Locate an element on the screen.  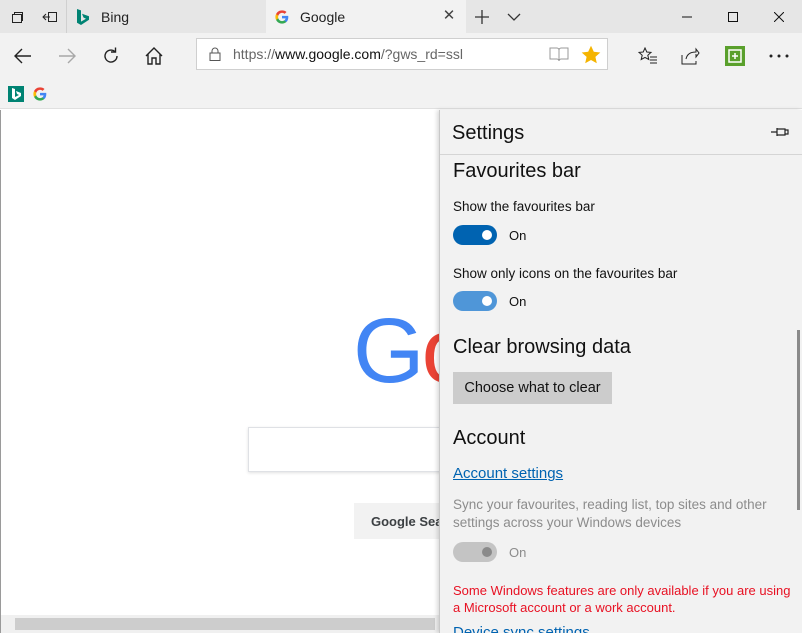
scrollbar-thumb is located at coordinates (225, 624).